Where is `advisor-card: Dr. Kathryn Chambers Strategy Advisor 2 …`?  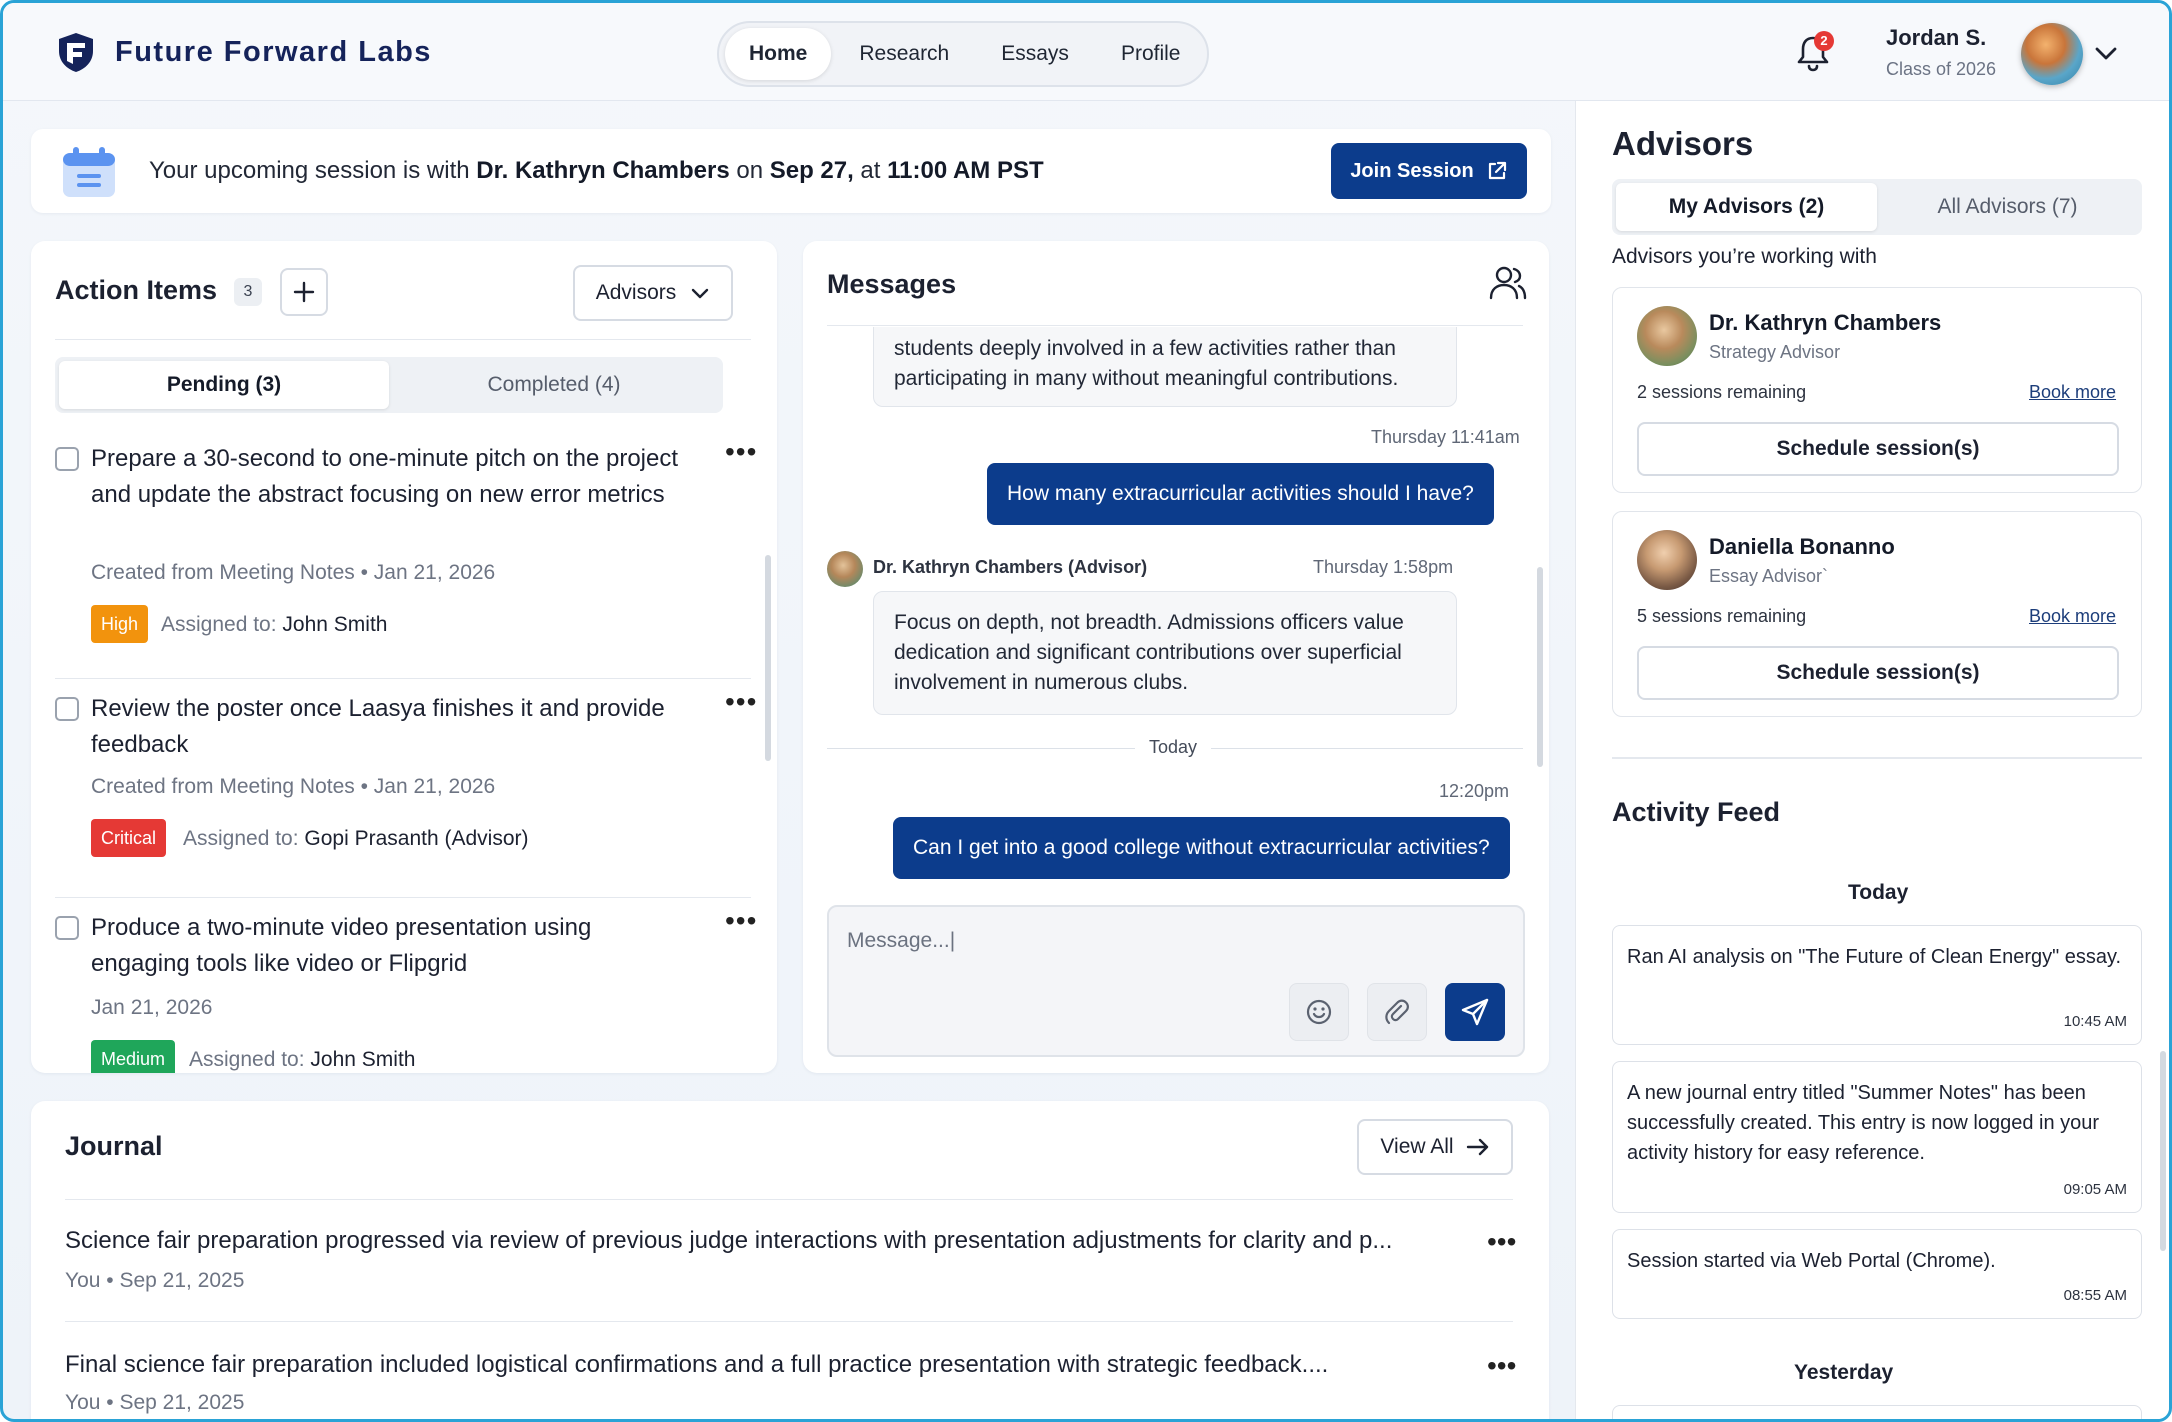
advisor-card: Dr. Kathryn Chambers Strategy Advisor 2 … is located at coordinates (1877, 390).